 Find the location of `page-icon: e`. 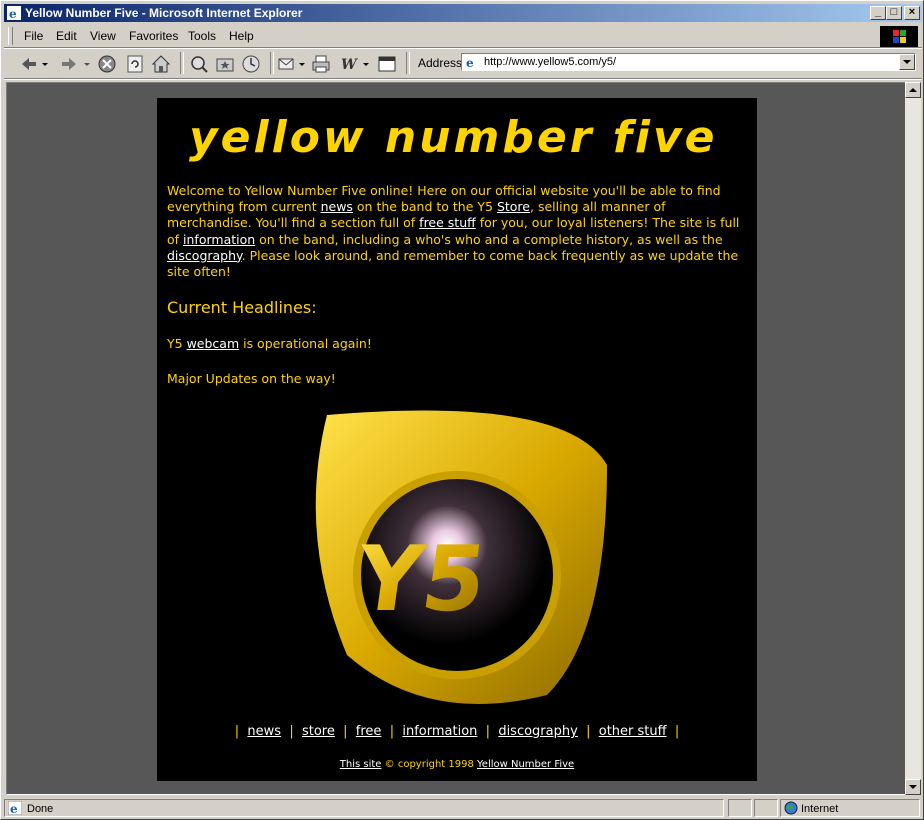

page-icon: e is located at coordinates (471, 62).